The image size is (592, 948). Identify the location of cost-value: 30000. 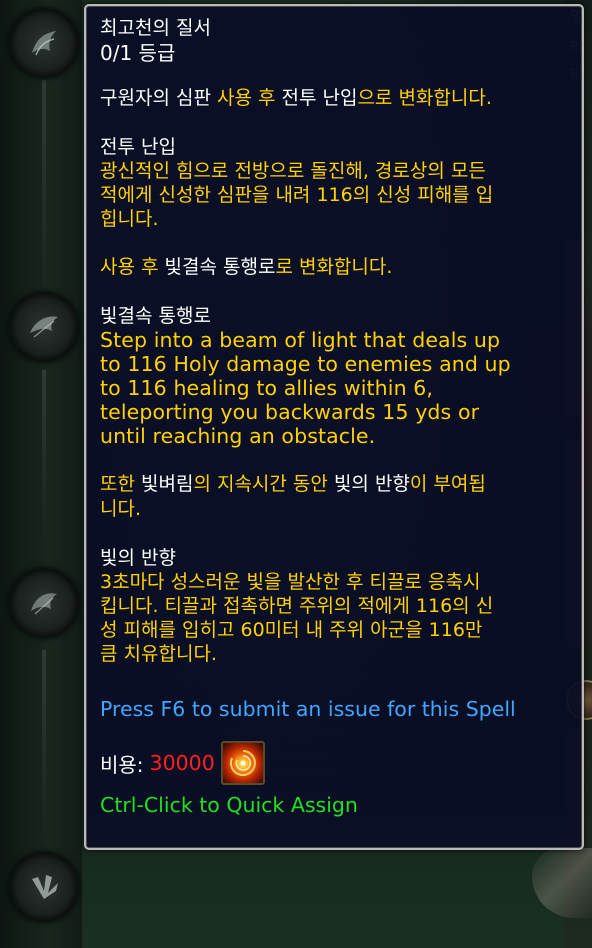
(182, 763).